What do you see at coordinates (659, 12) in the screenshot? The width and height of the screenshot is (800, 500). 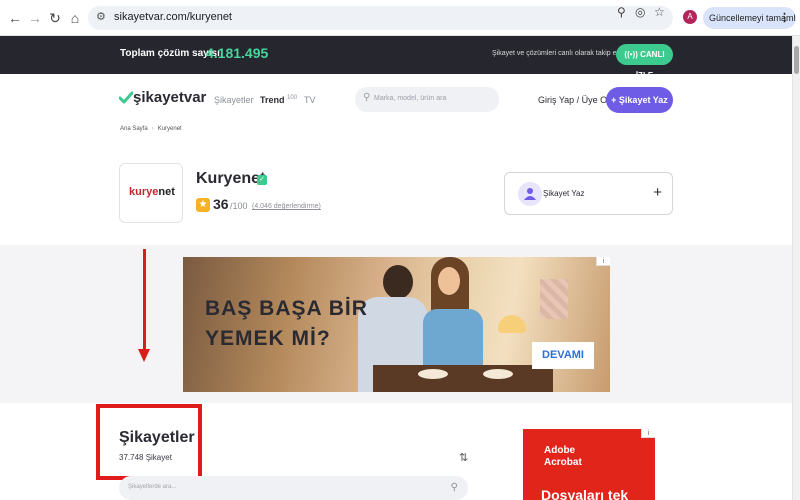 I see `bookmark-star-icon: ☆` at bounding box center [659, 12].